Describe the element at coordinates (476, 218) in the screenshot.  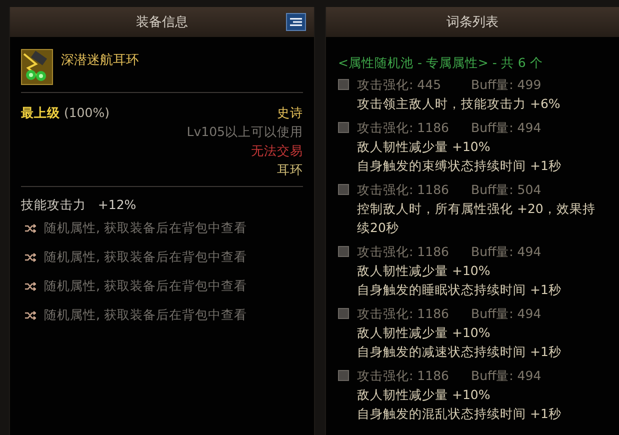
I see `effect-text: 控制敌人时，所有属性强化 +20，效果持续20秒` at that location.